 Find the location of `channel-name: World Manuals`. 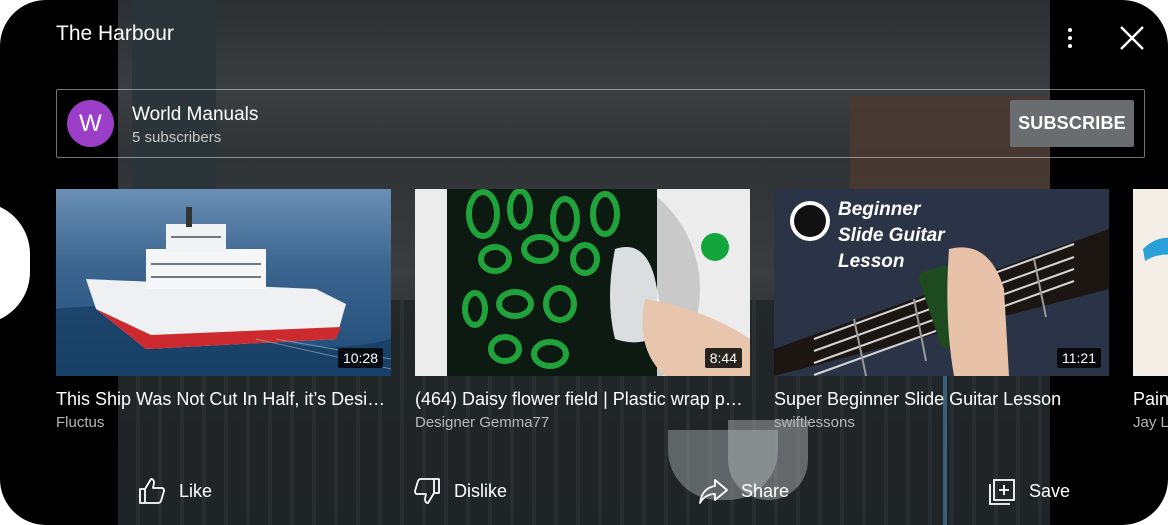

channel-name: World Manuals is located at coordinates (195, 115).